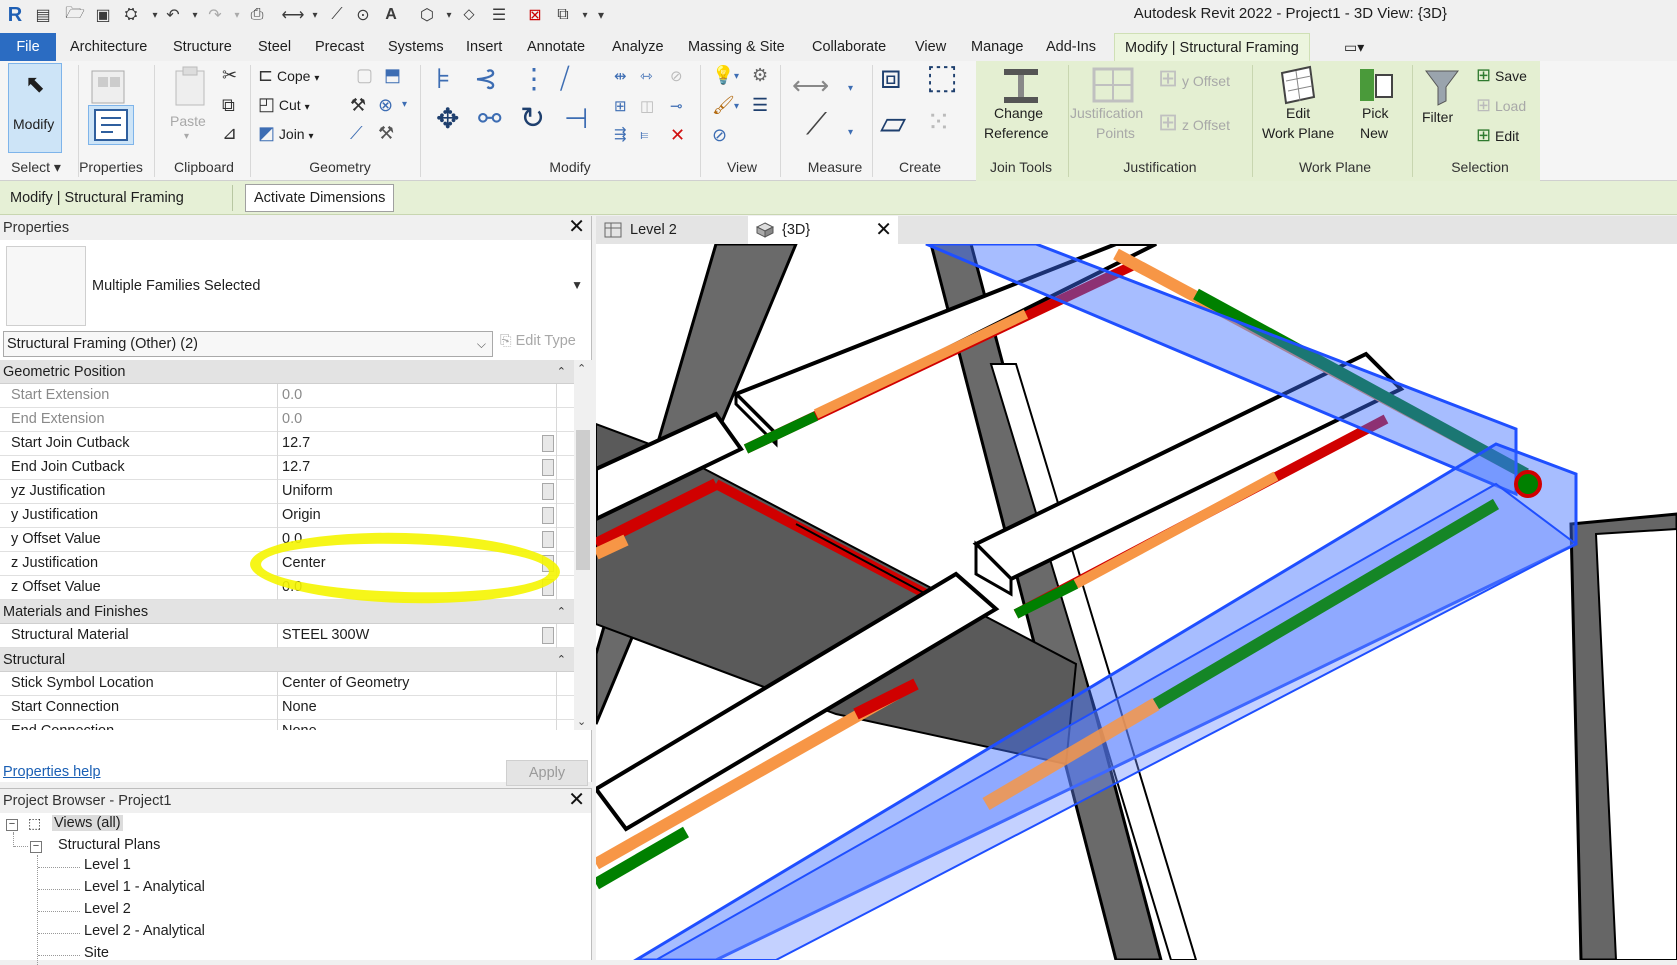 The width and height of the screenshot is (1677, 965). What do you see at coordinates (1113, 109) in the screenshot?
I see `justification-points-button: Justification Points` at bounding box center [1113, 109].